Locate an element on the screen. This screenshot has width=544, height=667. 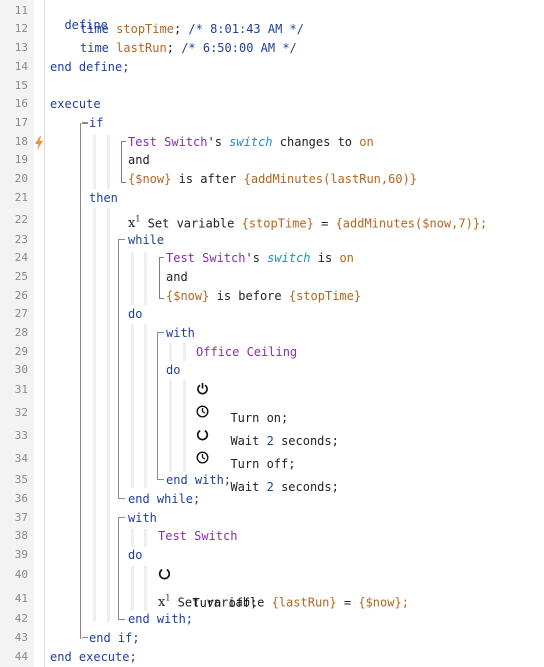
code-line-while-condition-1: Test Switch's switch is on is located at coordinates (260, 258).